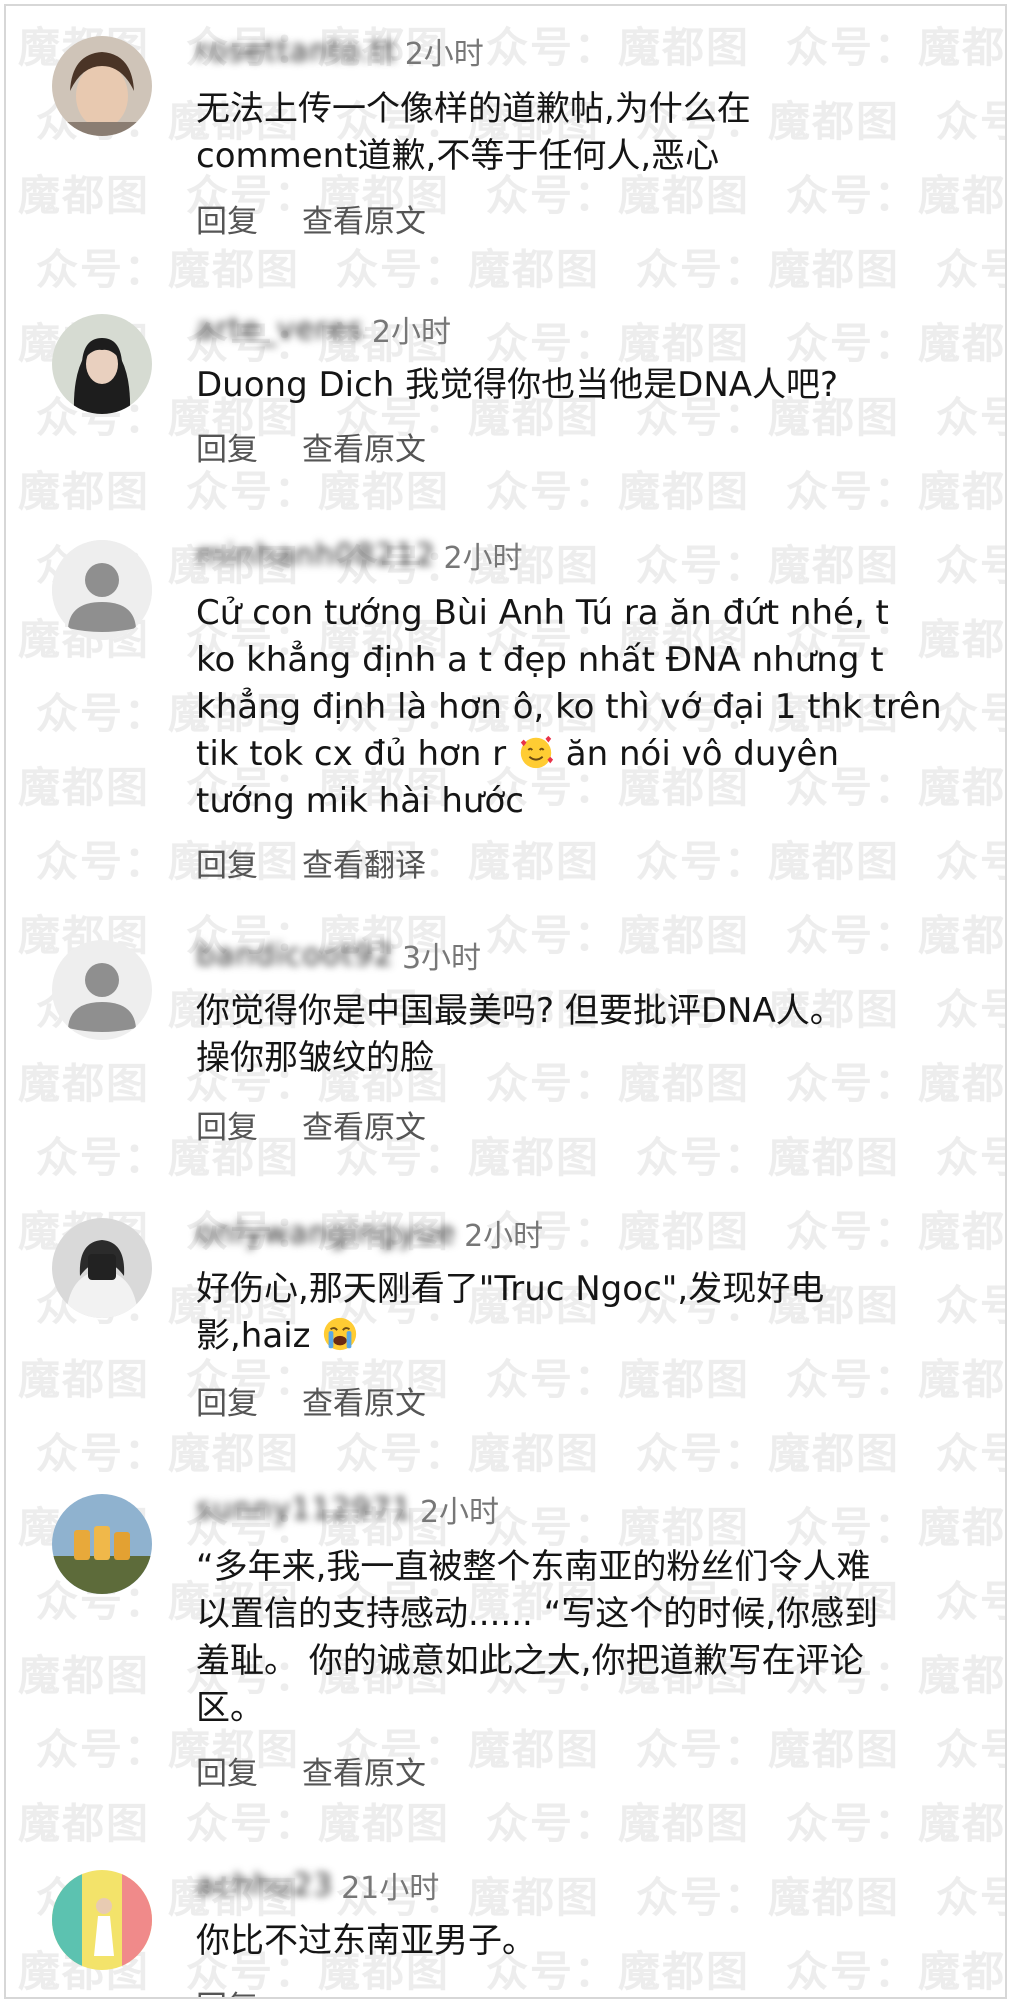 The image size is (1013, 2005). I want to click on timestamp: 3小时, so click(441, 958).